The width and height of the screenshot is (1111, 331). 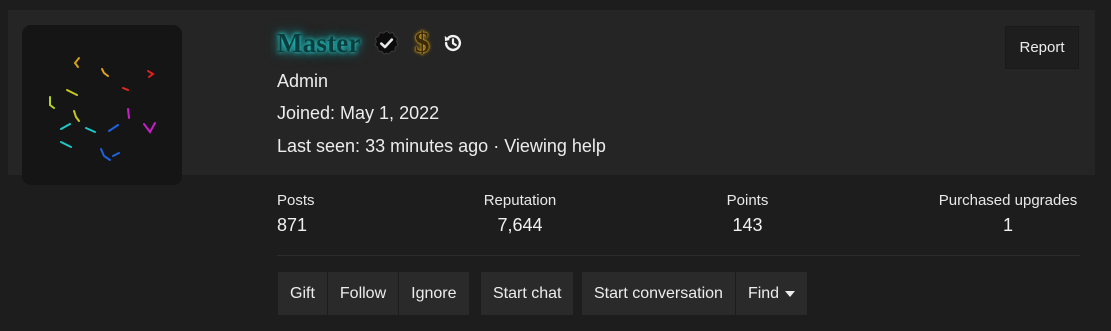 I want to click on current-activity: Viewing help, so click(x=555, y=146).